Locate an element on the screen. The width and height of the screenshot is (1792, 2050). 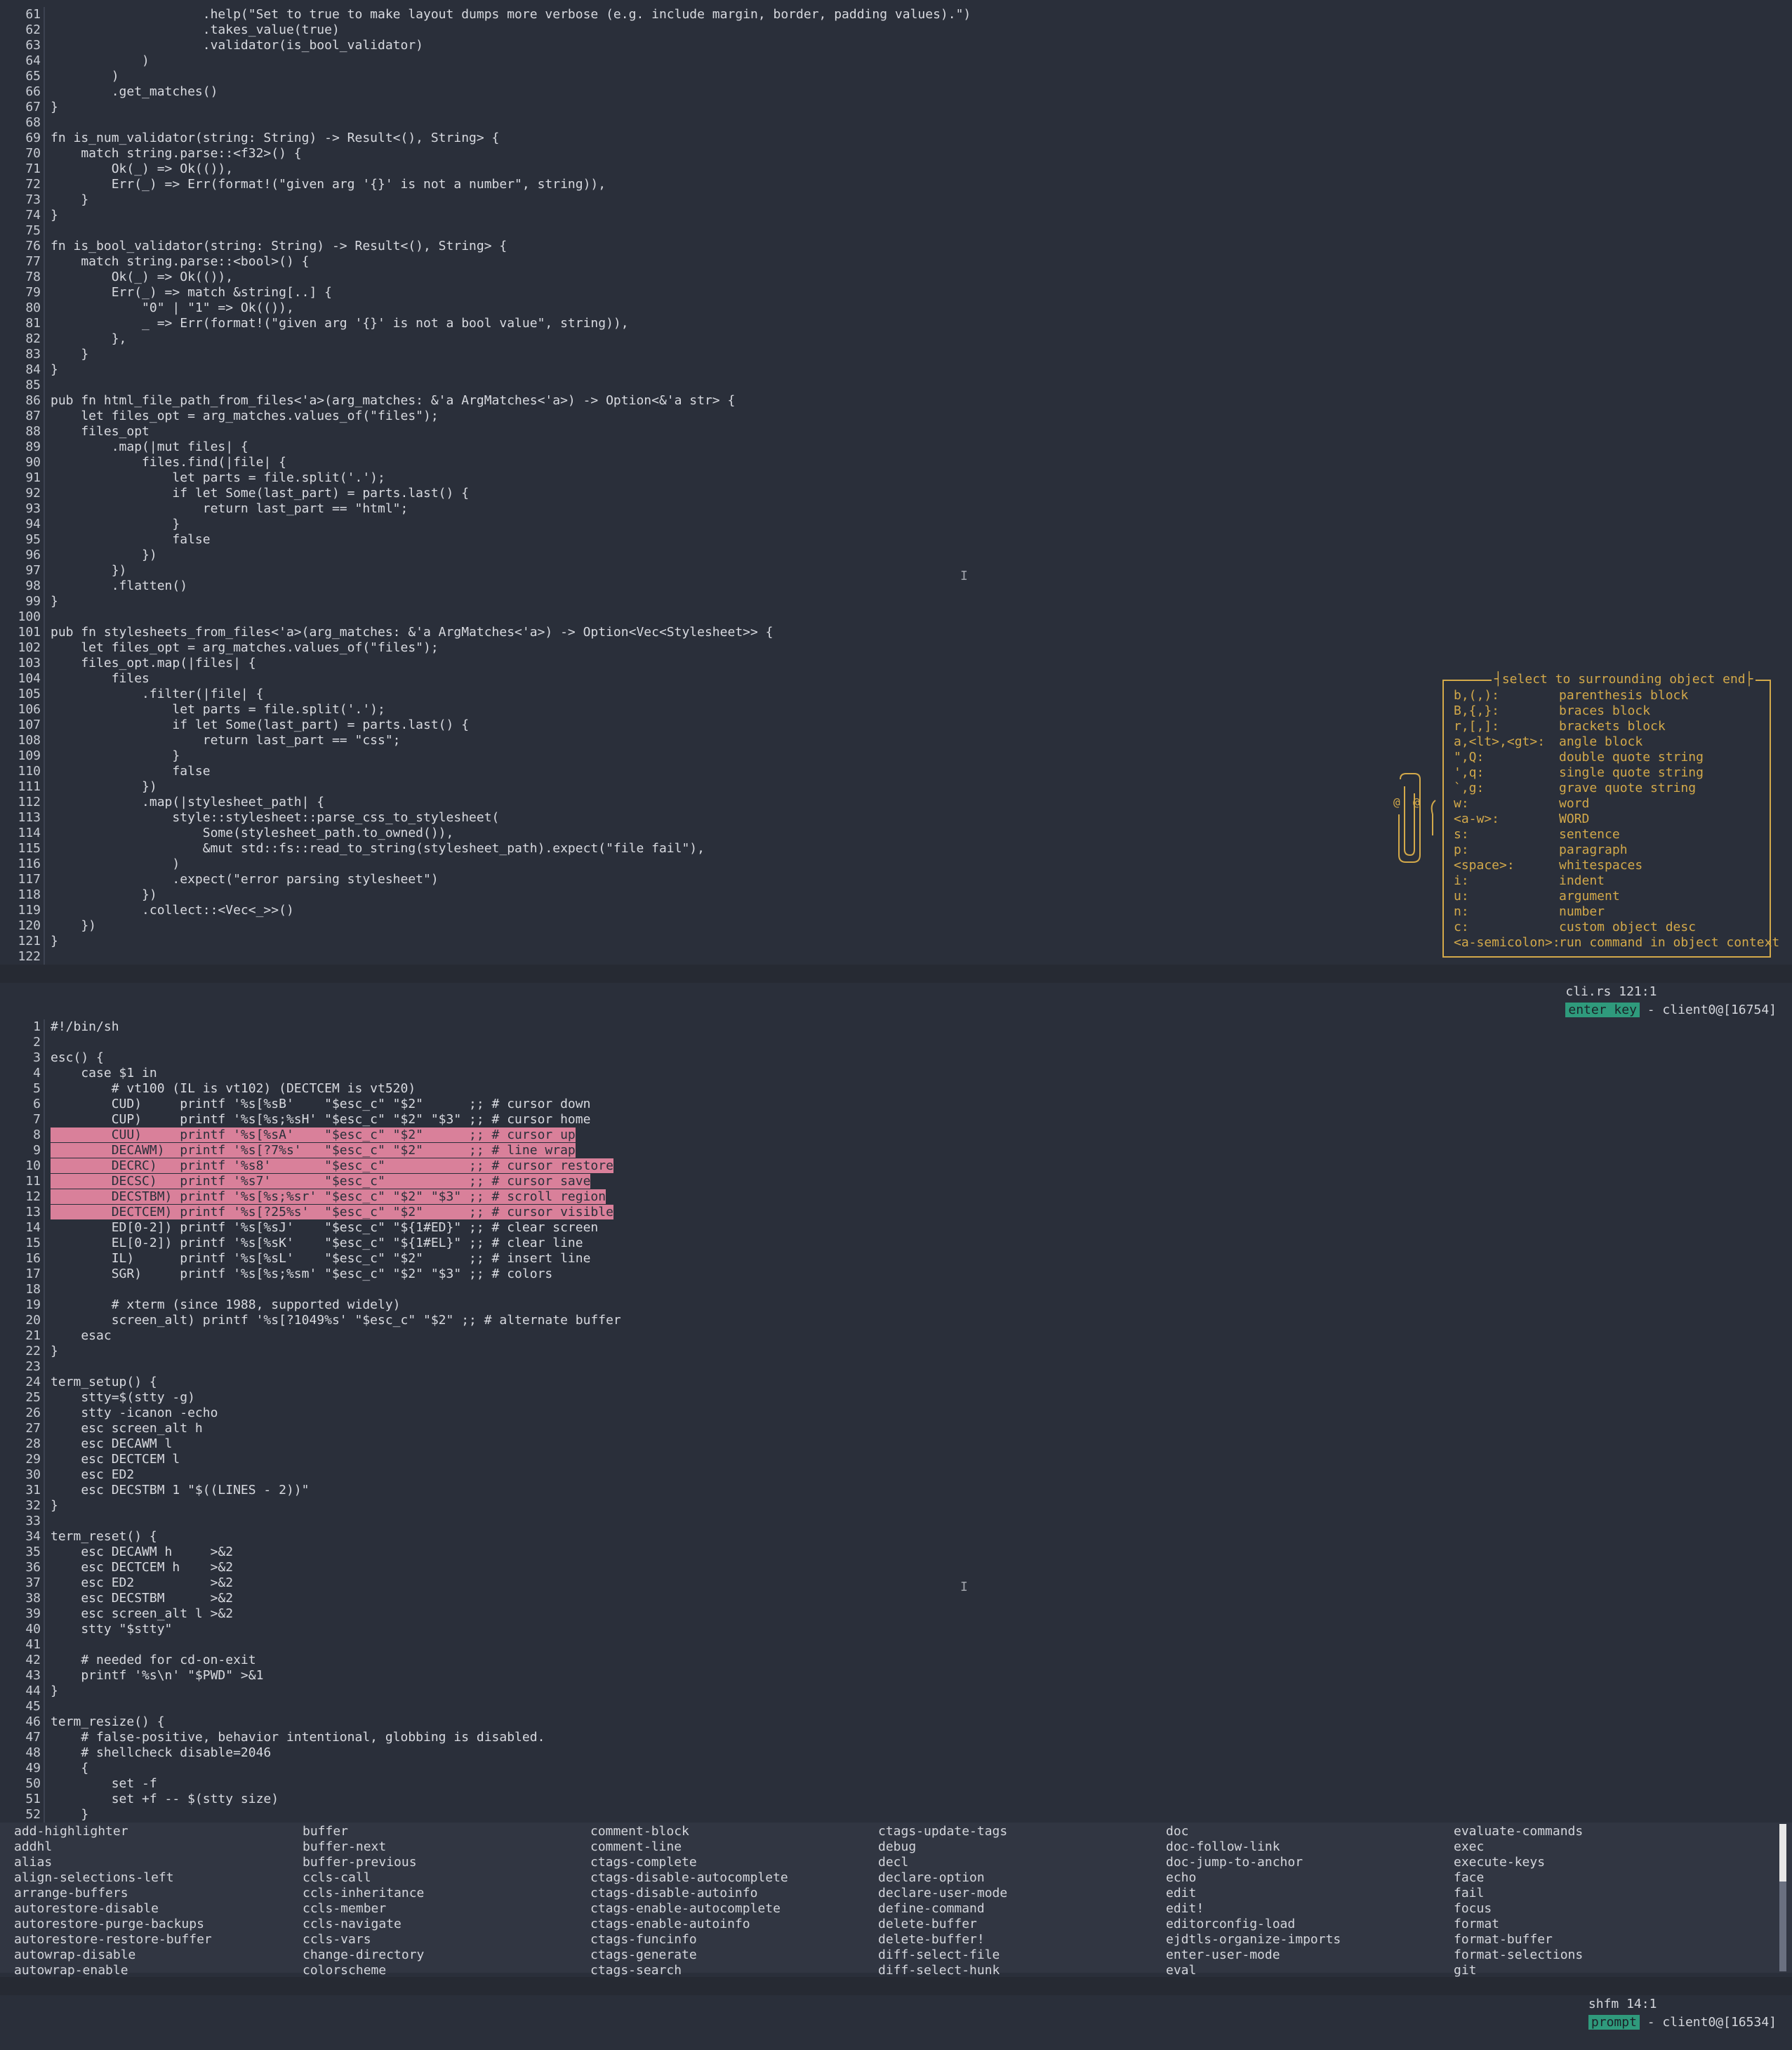
code-line: 22} is located at coordinates (896, 1351).